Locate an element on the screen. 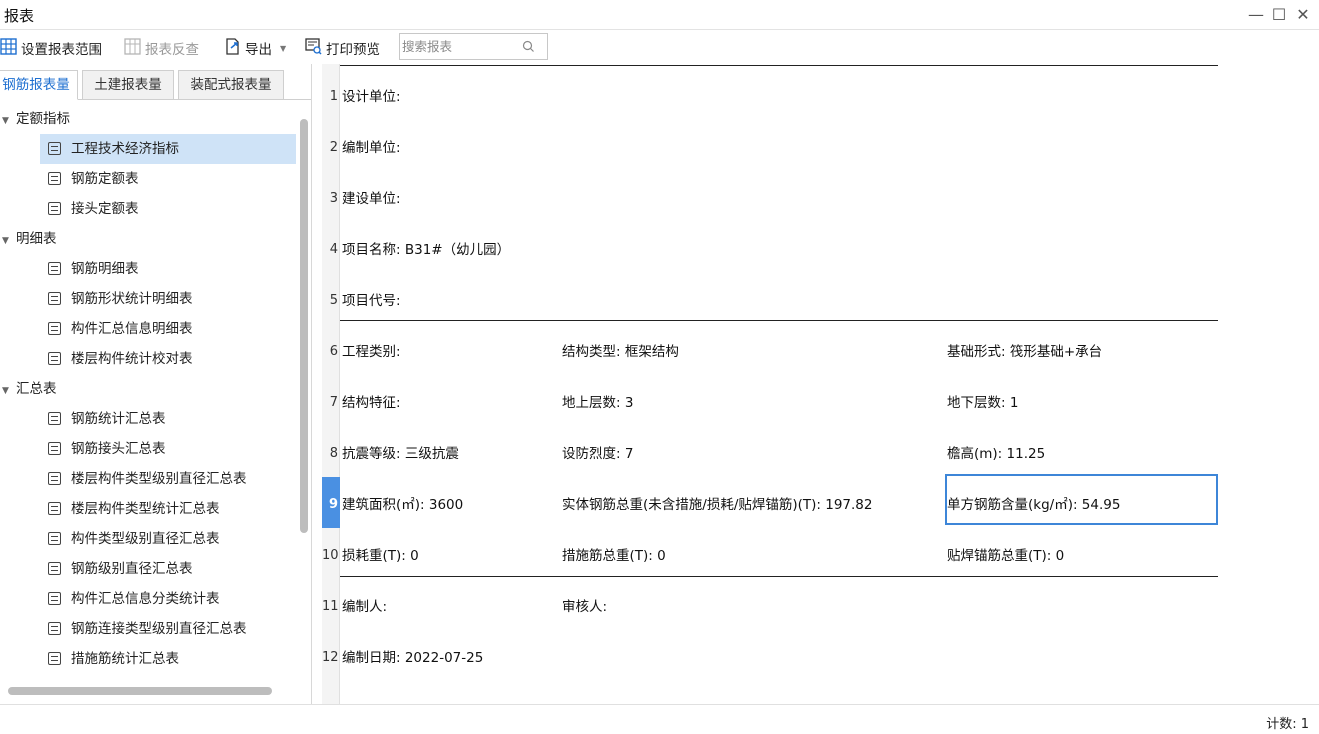  tree-item-label: 构件类型级别直径汇总表 is located at coordinates (145, 539).